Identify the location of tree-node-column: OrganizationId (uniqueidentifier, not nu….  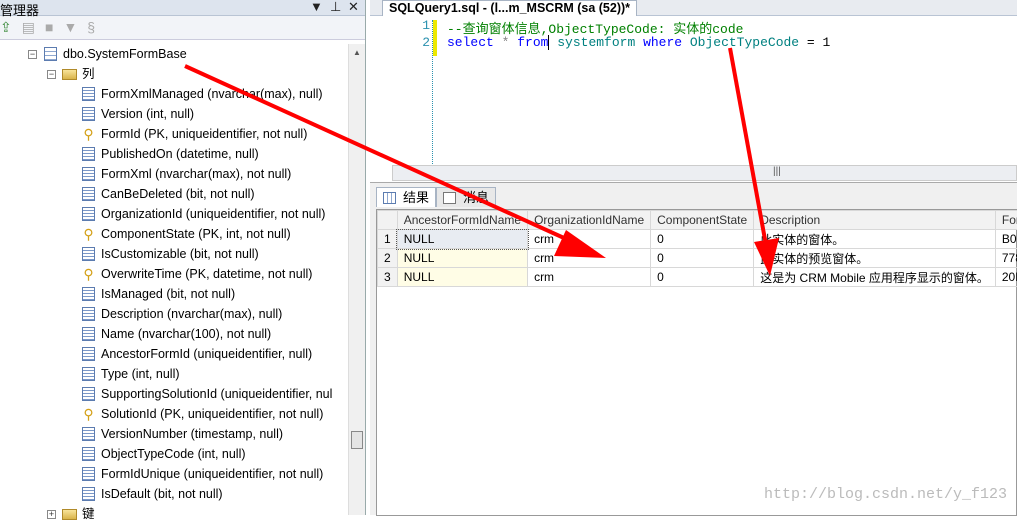
(174, 214).